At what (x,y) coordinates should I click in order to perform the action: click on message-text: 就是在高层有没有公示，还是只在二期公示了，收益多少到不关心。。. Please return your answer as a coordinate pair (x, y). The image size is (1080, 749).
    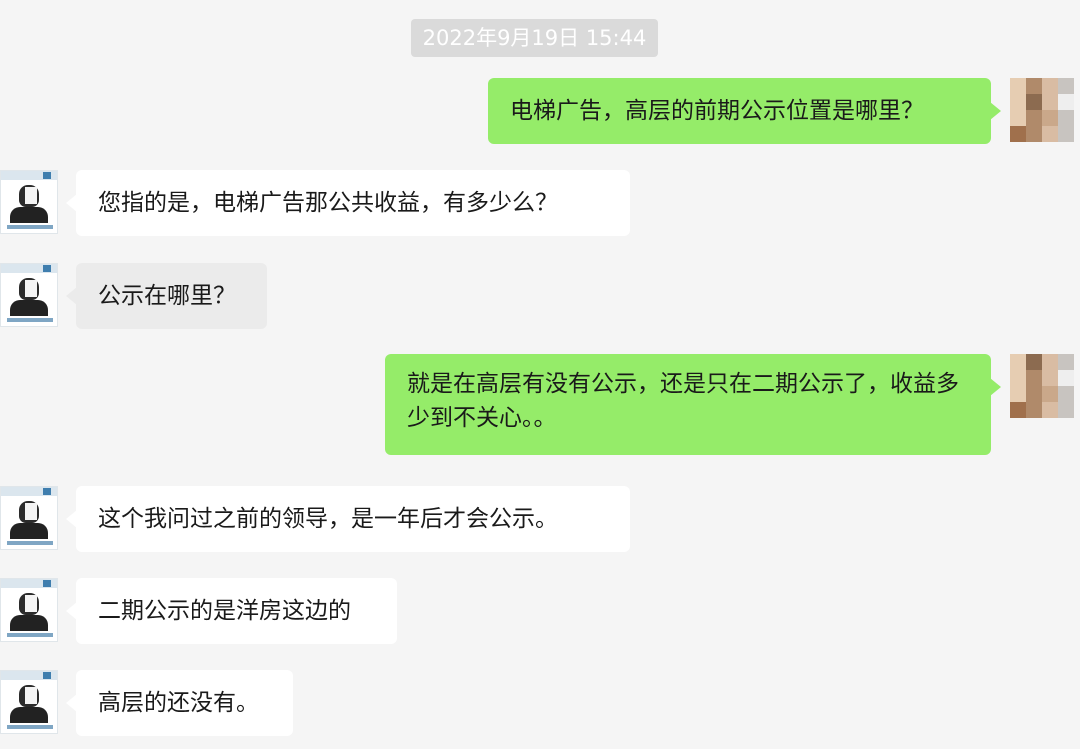
    Looking at the image, I should click on (683, 401).